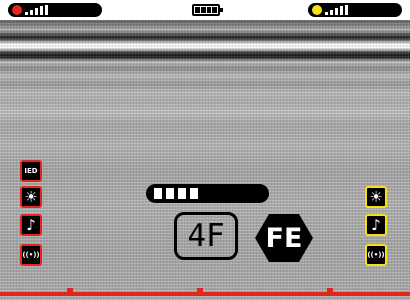 The width and height of the screenshot is (410, 300). Describe the element at coordinates (207, 193) in the screenshot. I see `signal-strength-bar` at that location.